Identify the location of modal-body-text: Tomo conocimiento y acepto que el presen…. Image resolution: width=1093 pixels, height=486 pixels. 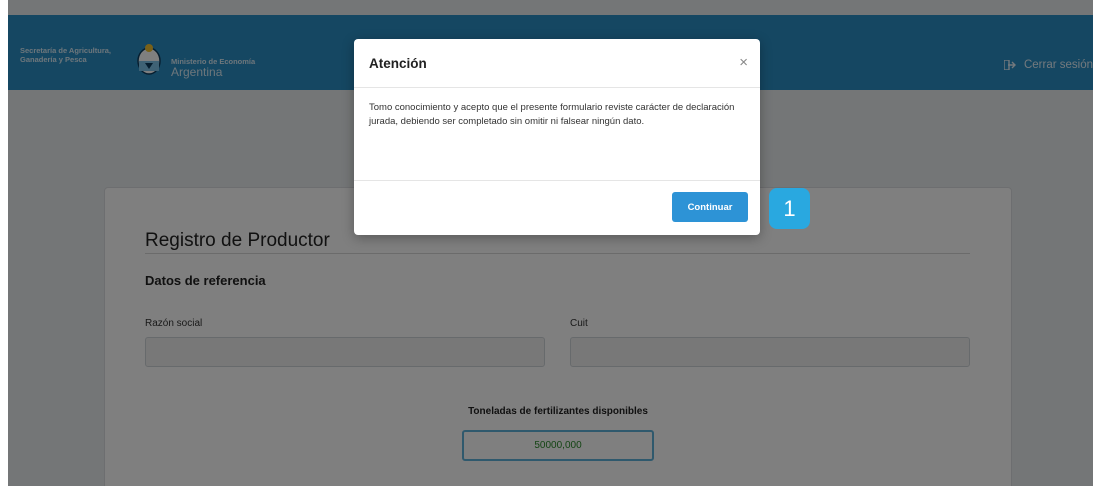
(552, 114).